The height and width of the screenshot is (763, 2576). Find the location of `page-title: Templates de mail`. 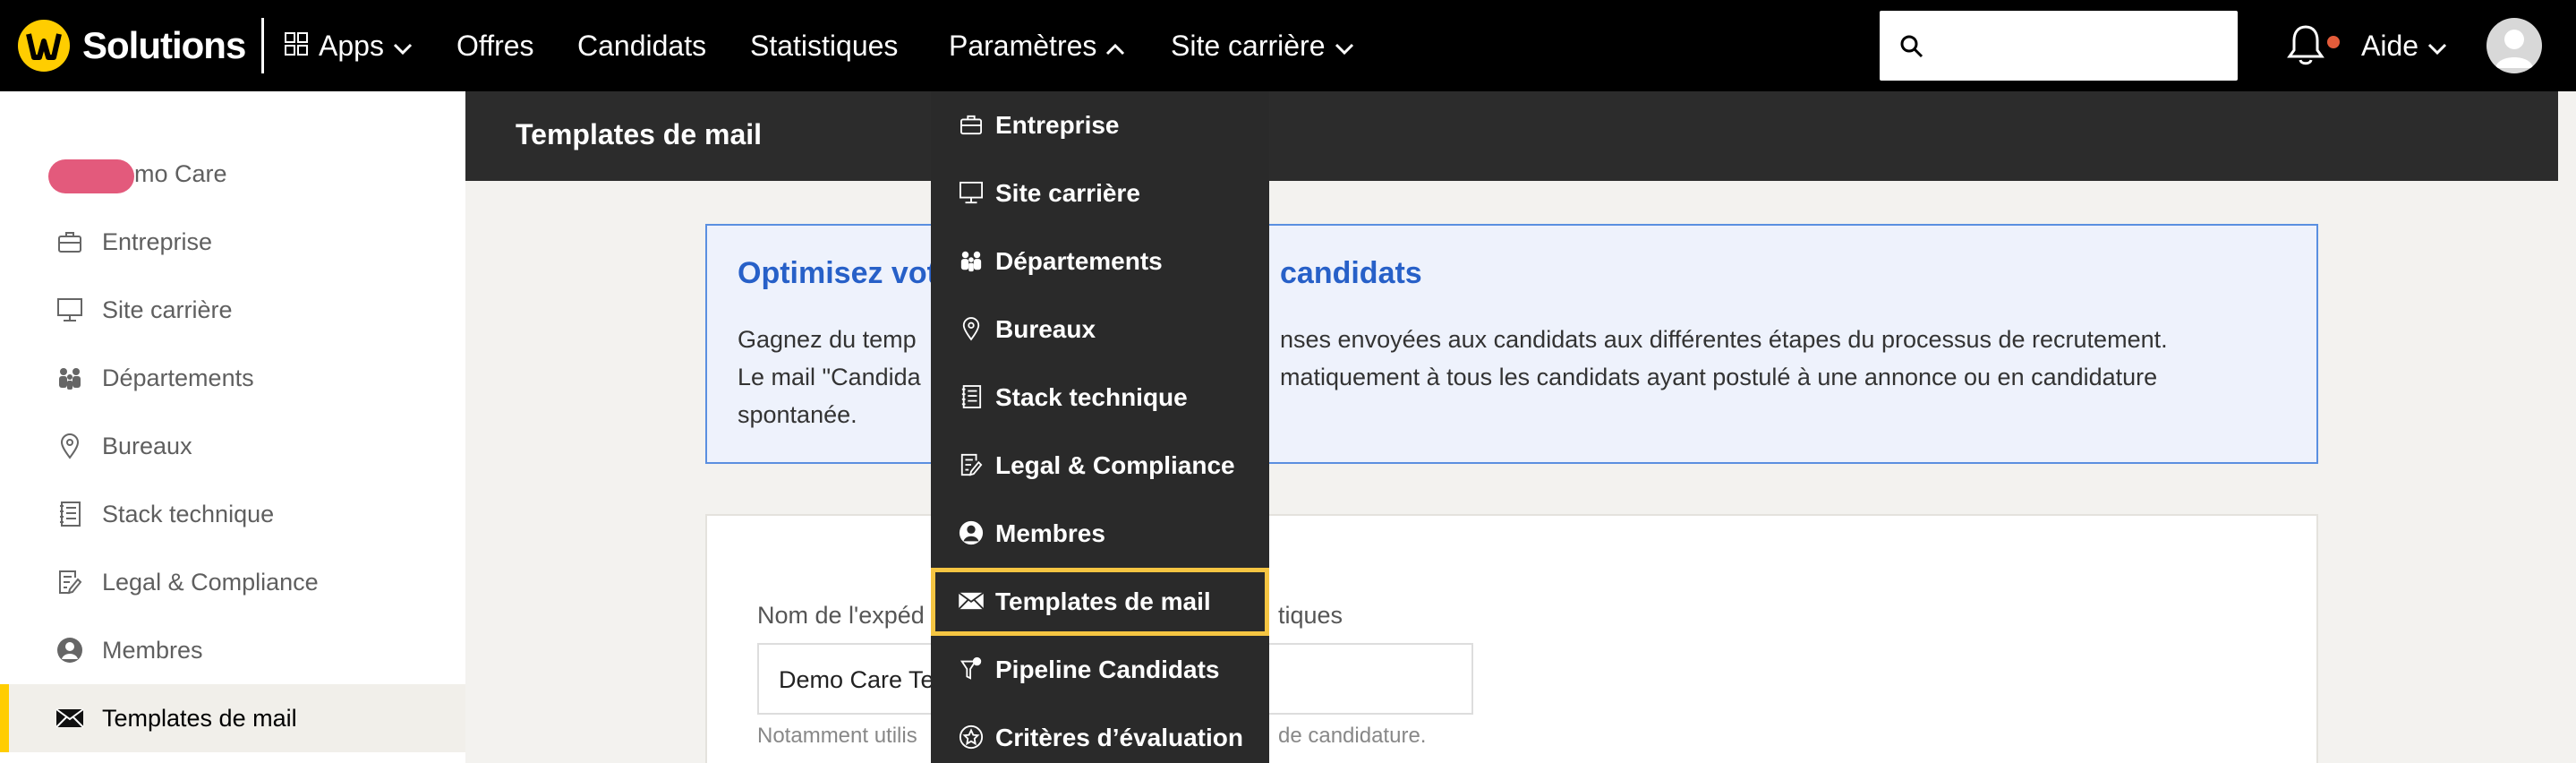

page-title: Templates de mail is located at coordinates (639, 134).